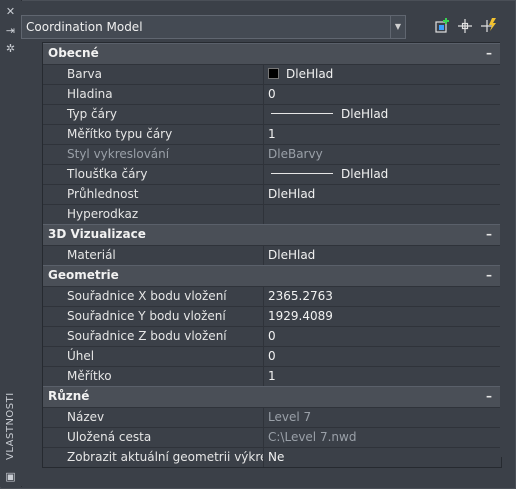 The width and height of the screenshot is (516, 489). I want to click on quick-select-icon, so click(489, 27).